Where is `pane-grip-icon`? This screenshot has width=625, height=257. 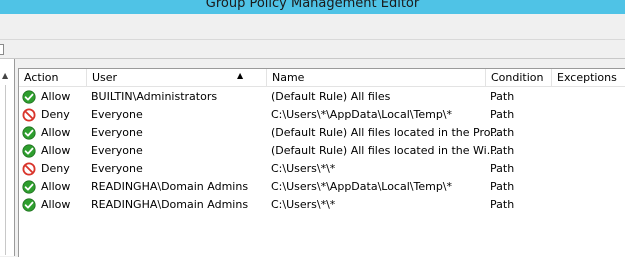
pane-grip-icon is located at coordinates (2, 49).